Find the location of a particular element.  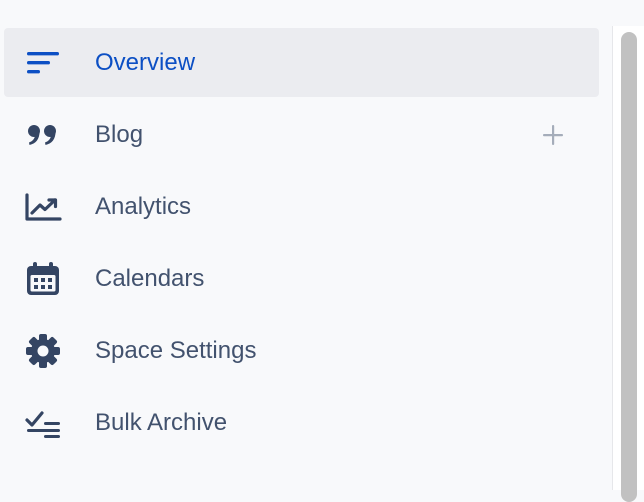

add-blog-post-button is located at coordinates (553, 135).